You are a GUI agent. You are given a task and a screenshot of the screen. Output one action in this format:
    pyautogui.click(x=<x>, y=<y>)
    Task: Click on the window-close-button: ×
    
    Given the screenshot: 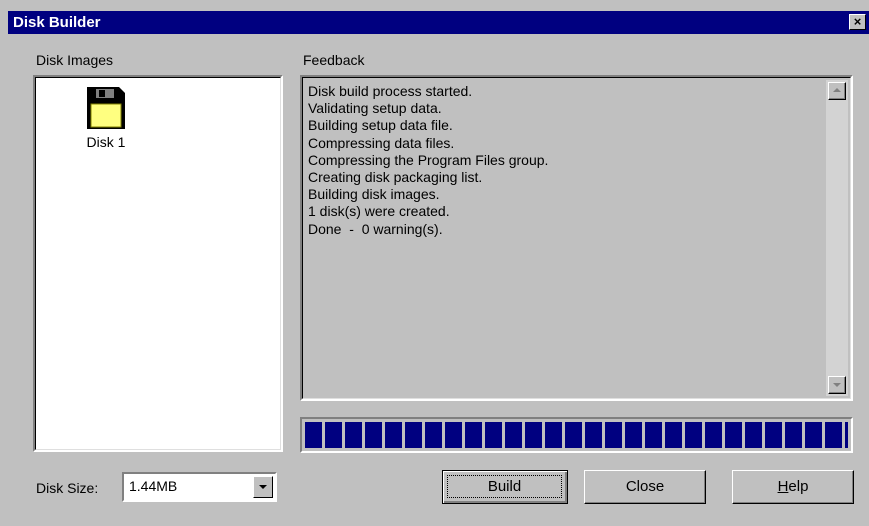 What is the action you would take?
    pyautogui.click(x=857, y=22)
    